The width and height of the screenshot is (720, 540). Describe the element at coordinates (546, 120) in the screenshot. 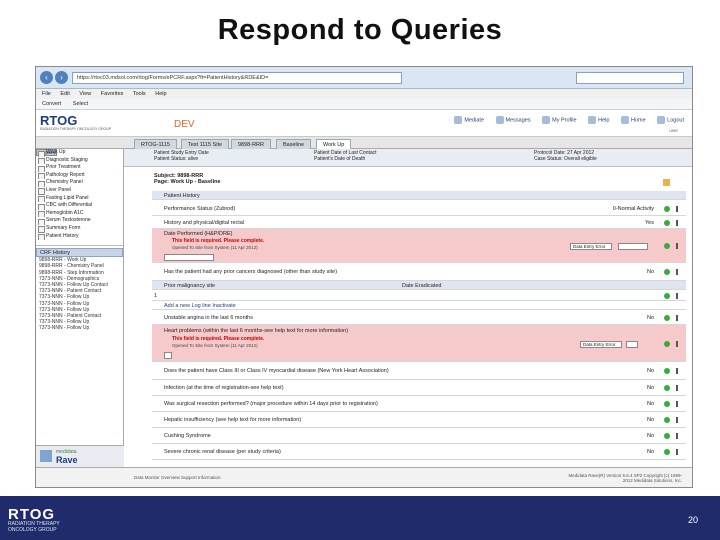

I see `profile-icon` at that location.